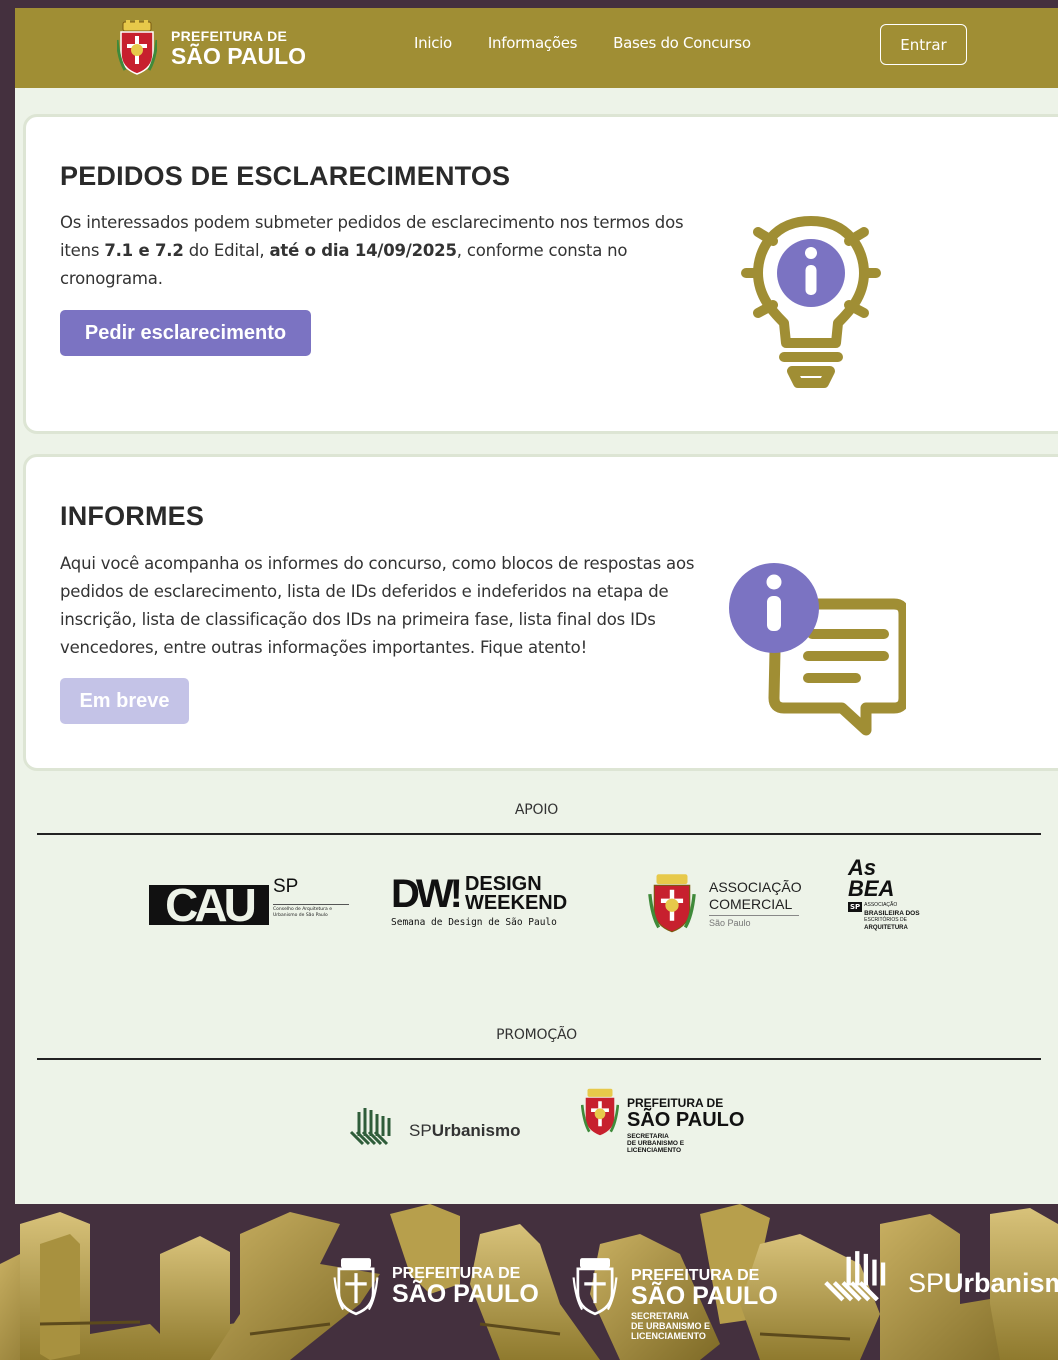 The width and height of the screenshot is (1058, 1360). What do you see at coordinates (356, 1287) in the screenshot?
I see `footer-crest-icon` at bounding box center [356, 1287].